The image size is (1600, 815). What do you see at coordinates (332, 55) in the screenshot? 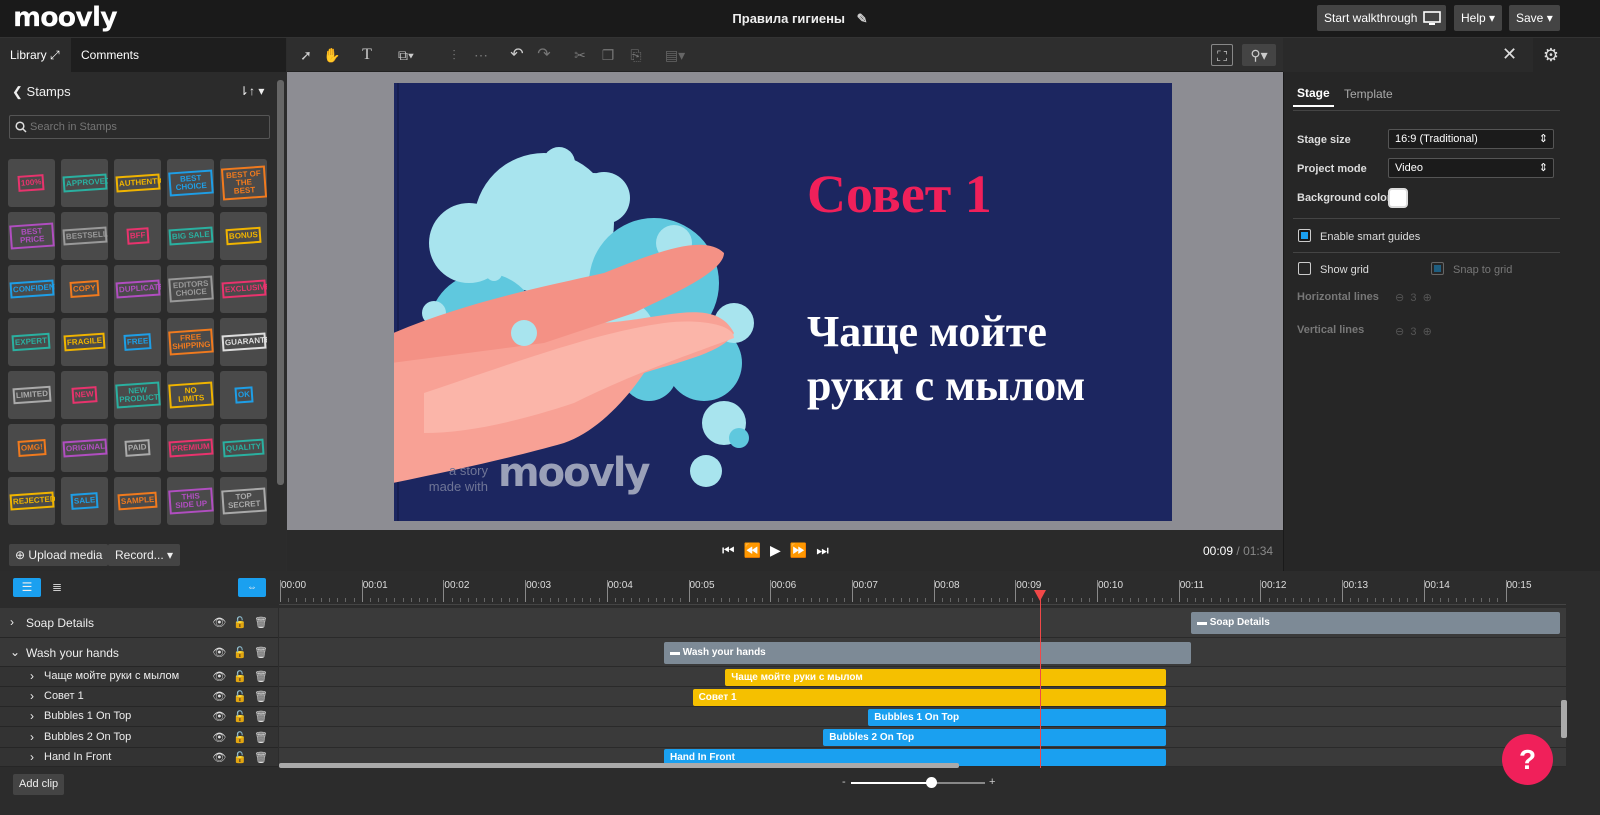
I see `hand-pan-icon: ✋` at bounding box center [332, 55].